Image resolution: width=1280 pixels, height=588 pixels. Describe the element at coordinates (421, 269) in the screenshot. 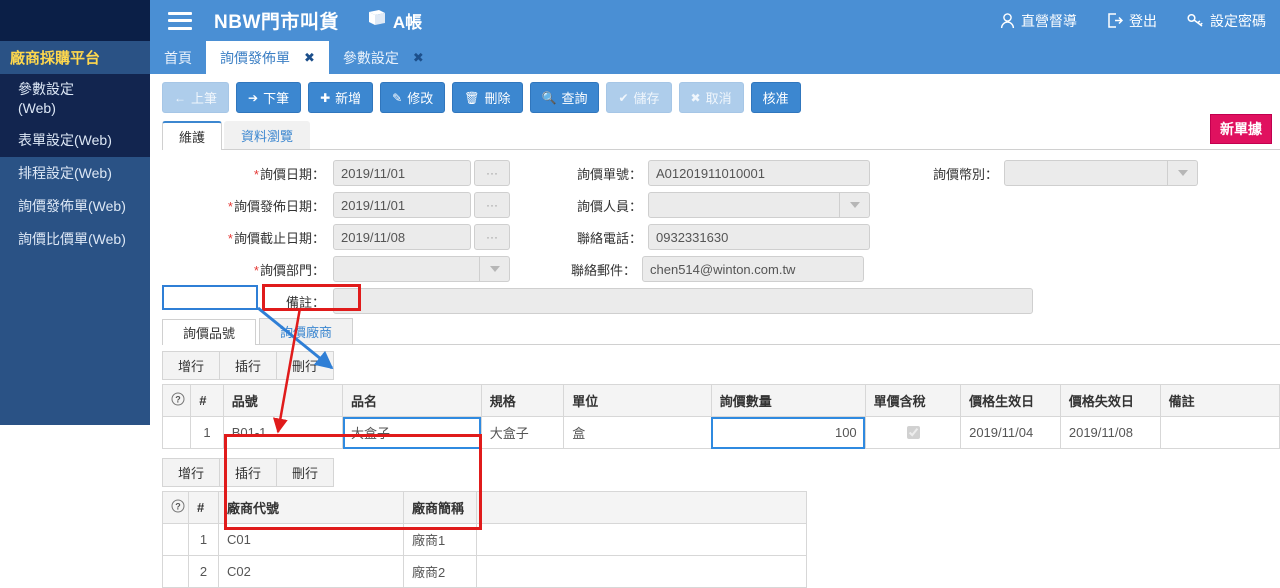

I see `inquiry-dept-select` at that location.